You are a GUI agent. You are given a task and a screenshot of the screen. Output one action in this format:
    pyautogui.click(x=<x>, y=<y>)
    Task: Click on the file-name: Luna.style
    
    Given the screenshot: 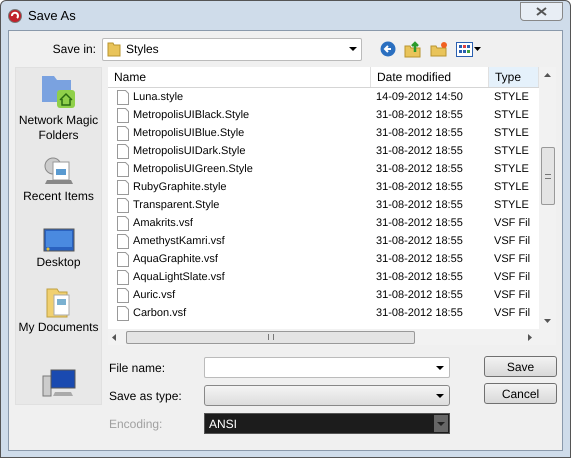 What is the action you would take?
    pyautogui.click(x=158, y=97)
    